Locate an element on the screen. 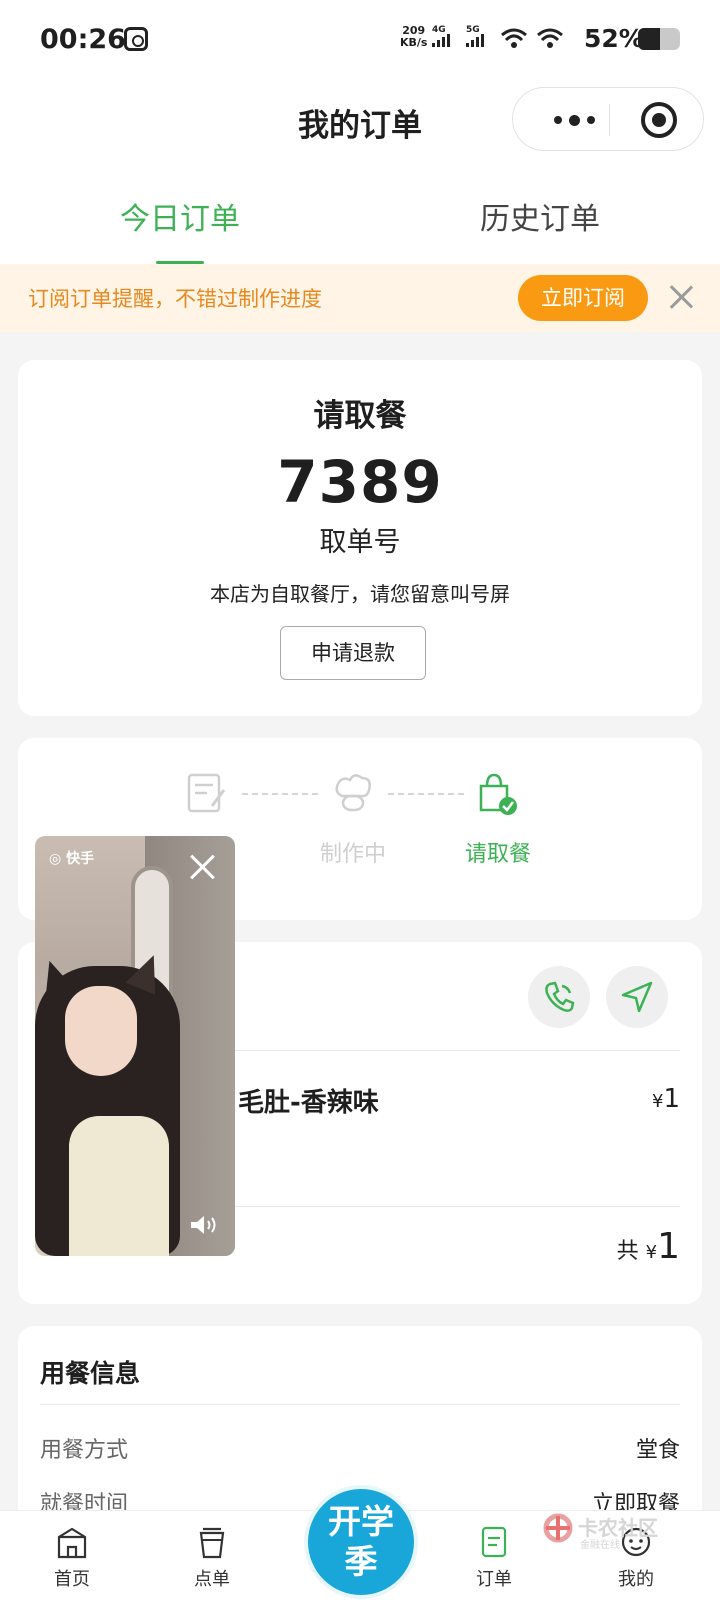 This screenshot has width=720, height=1600. divider is located at coordinates (360, 1404).